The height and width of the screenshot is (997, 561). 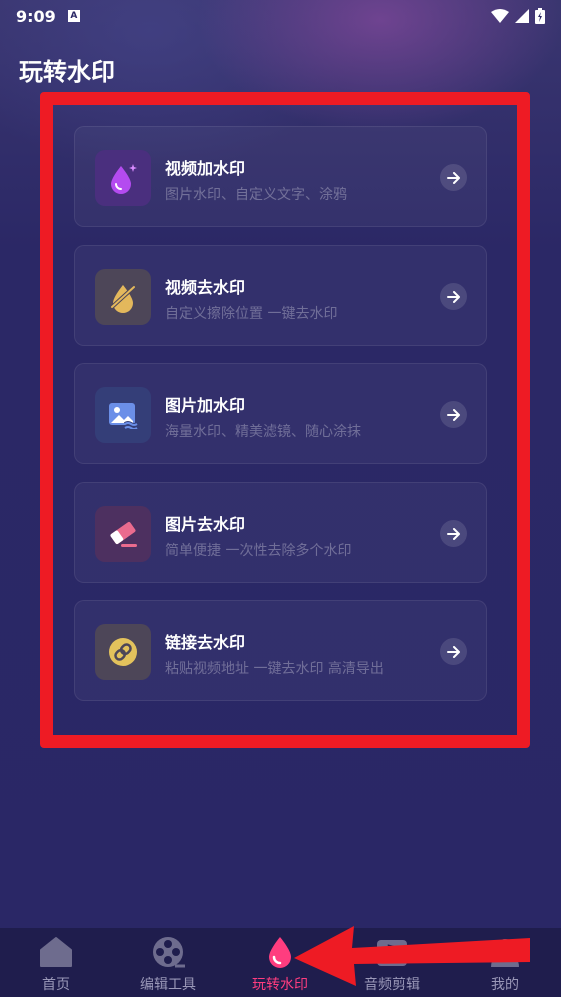 I want to click on home-icon, so click(x=56, y=952).